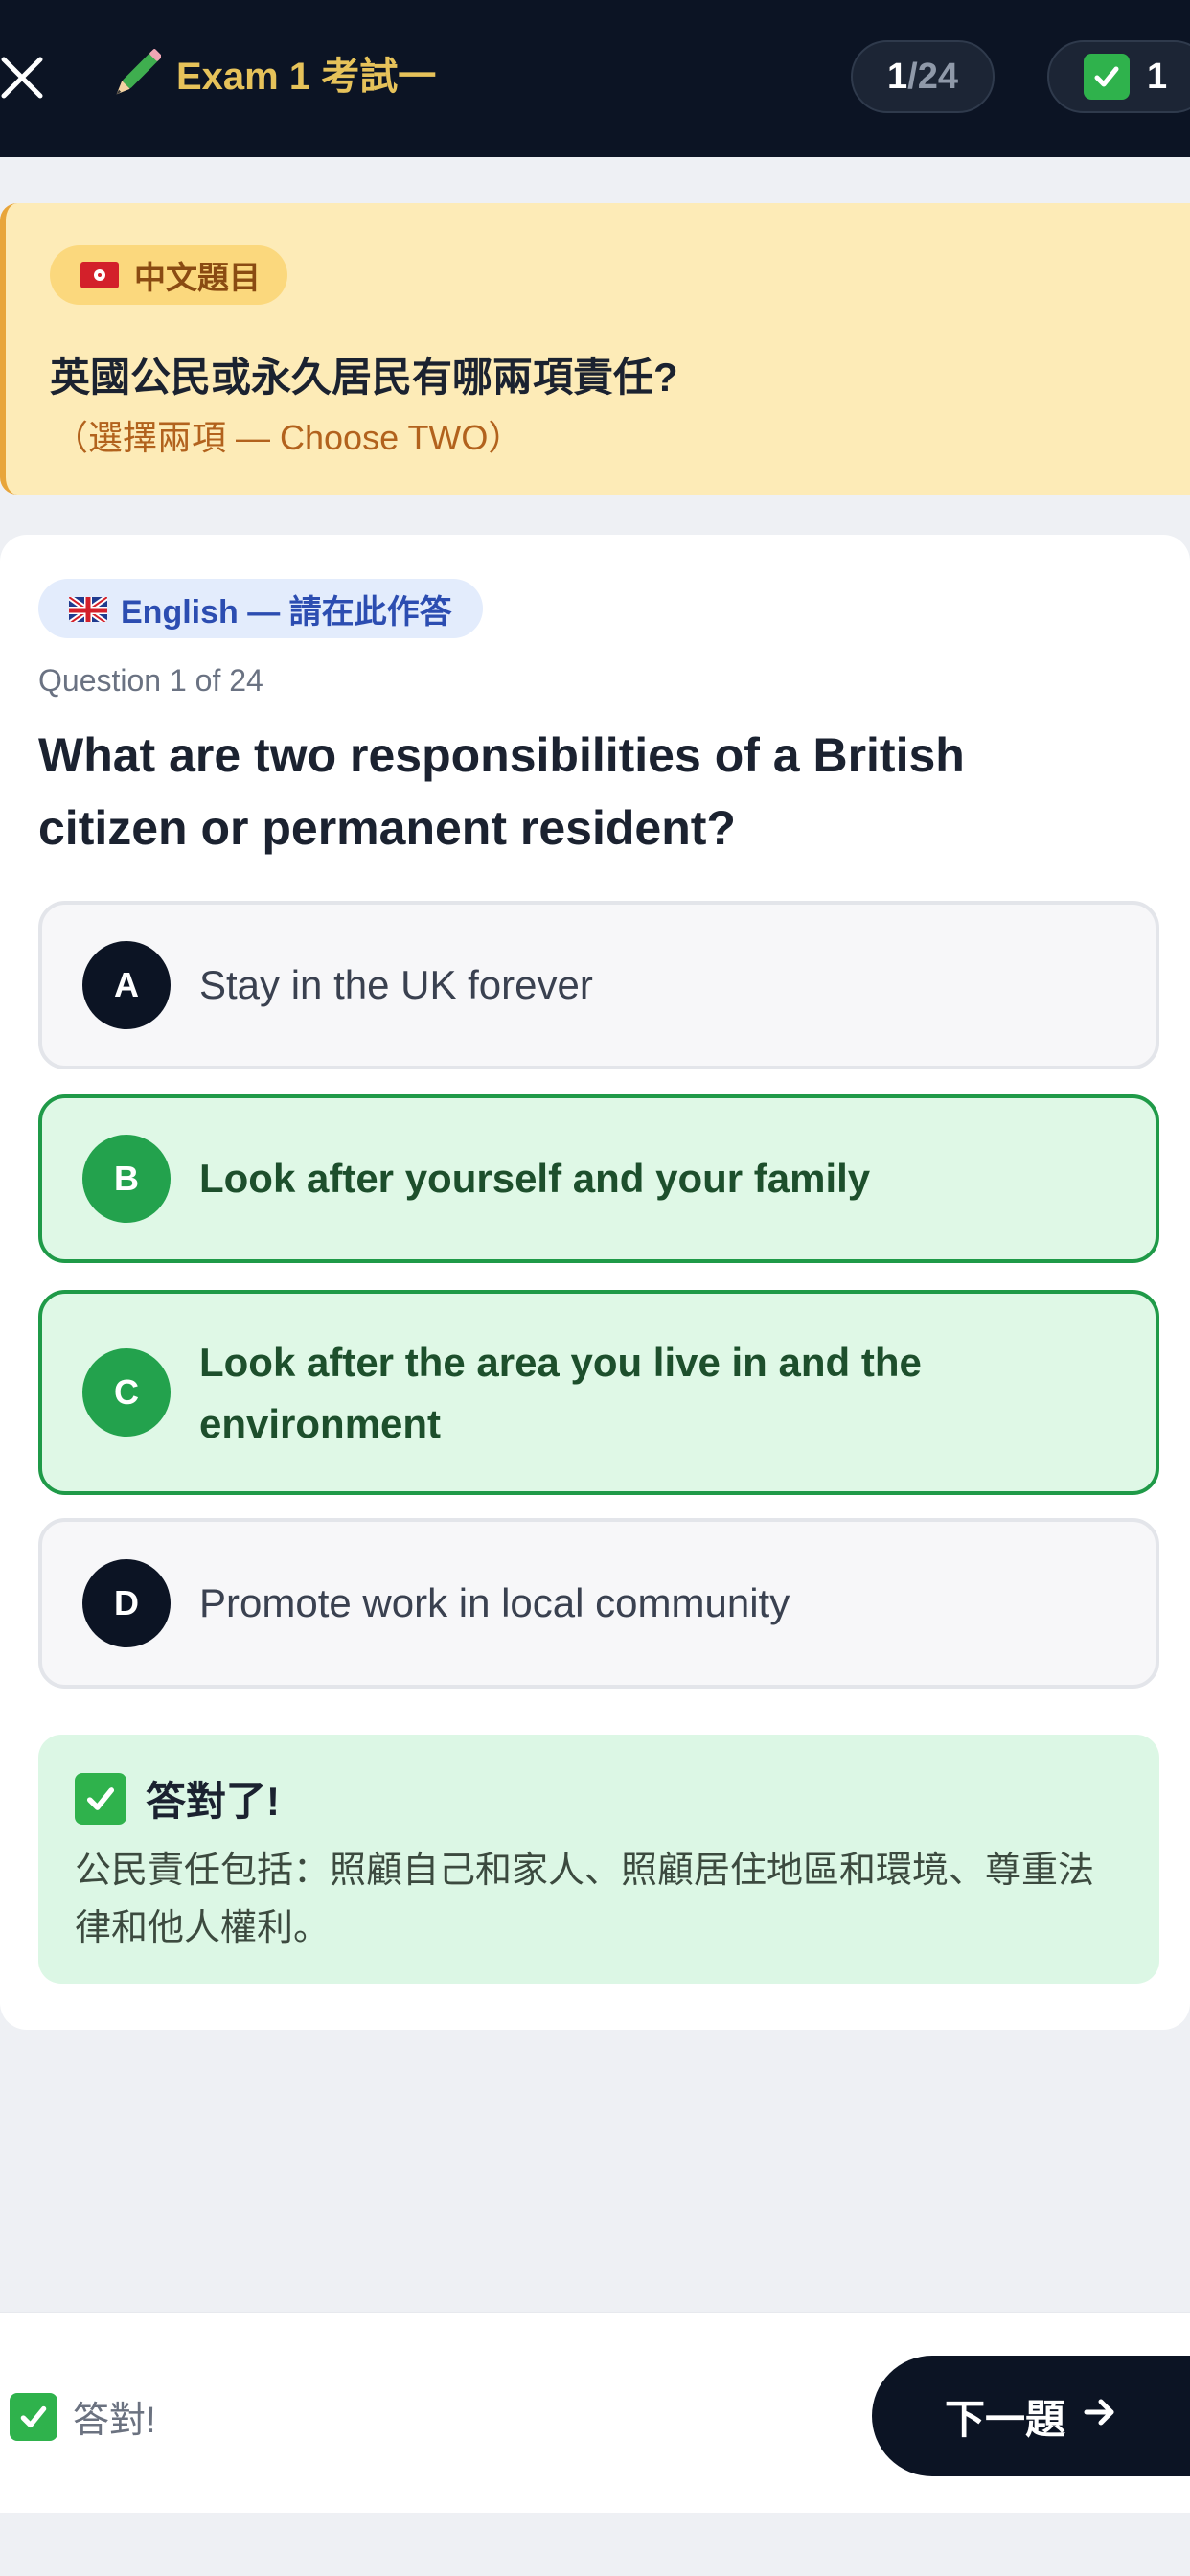 The height and width of the screenshot is (2576, 1190). Describe the element at coordinates (595, 78) in the screenshot. I see `top-bar: Exam 1 考試一 1/24 1` at that location.